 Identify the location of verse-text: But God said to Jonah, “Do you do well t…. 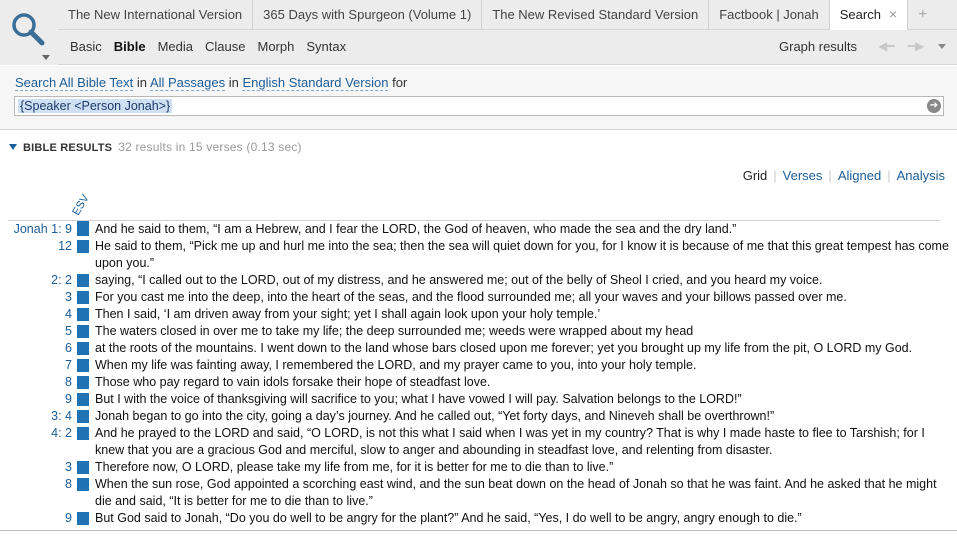
(526, 518).